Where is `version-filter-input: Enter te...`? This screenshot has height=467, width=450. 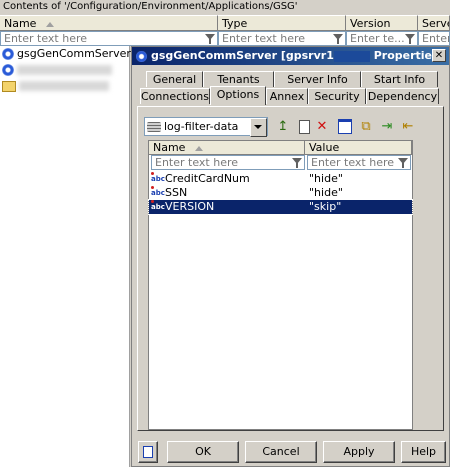 version-filter-input: Enter te... is located at coordinates (382, 38).